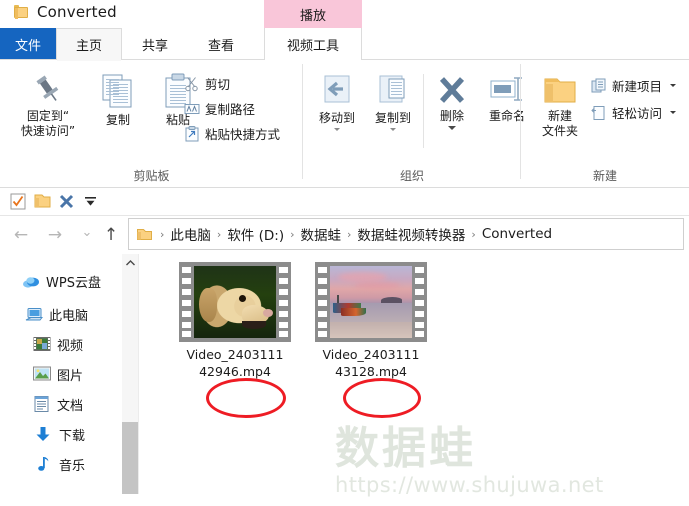 The image size is (689, 506). I want to click on quick-access-toolbar, so click(344, 202).